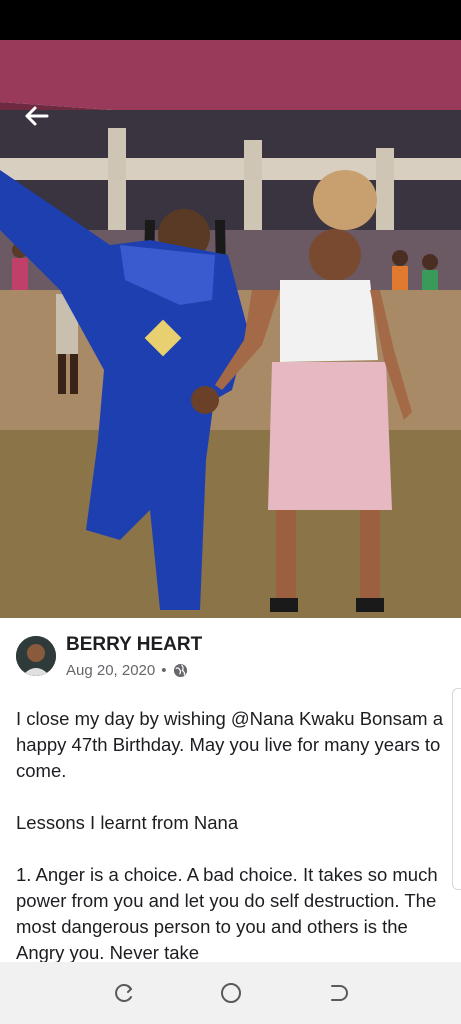 This screenshot has height=1024, width=461. I want to click on system-nav-bar, so click(230, 993).